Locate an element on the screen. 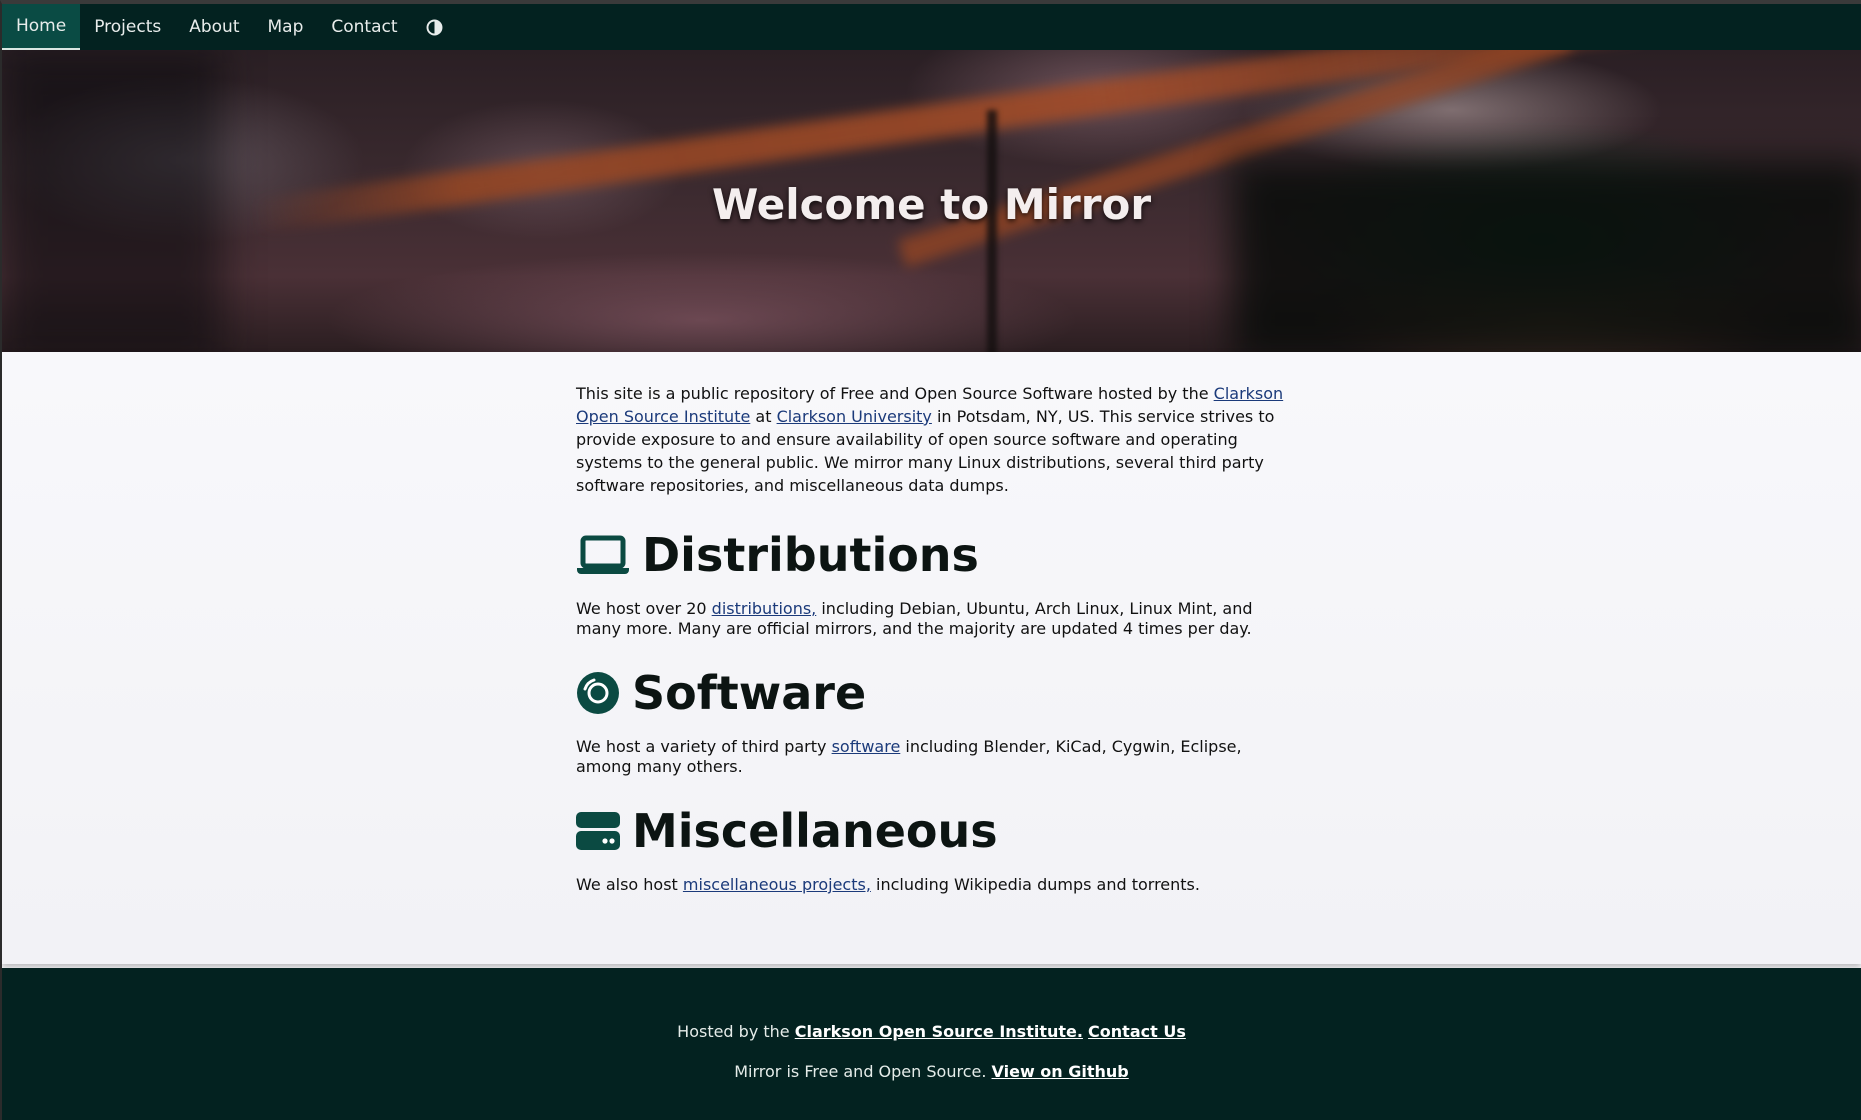 This screenshot has width=1861, height=1120. section-text: We host a variety of third party is located at coordinates (704, 746).